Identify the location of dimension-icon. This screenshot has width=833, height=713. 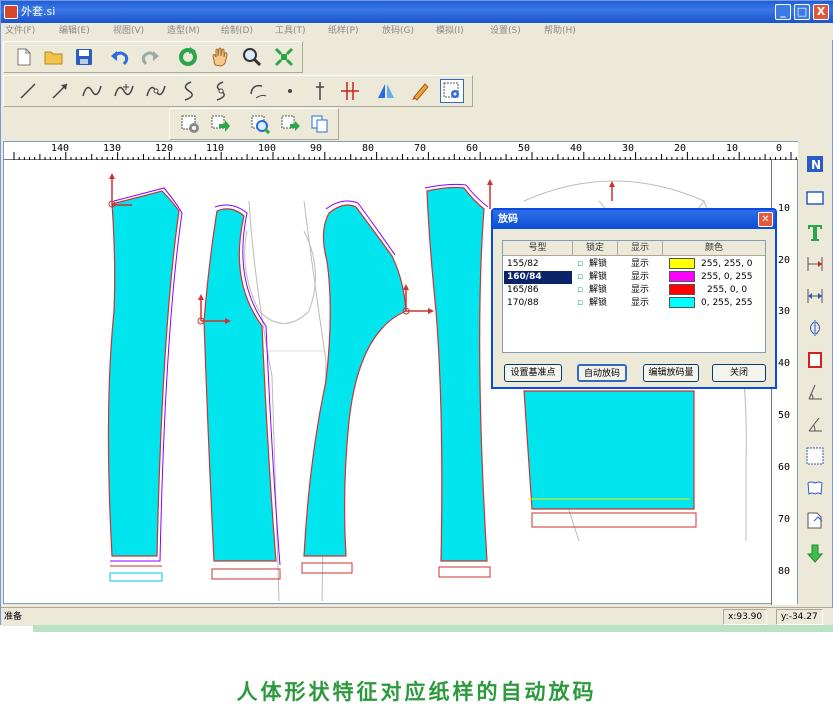
(815, 264).